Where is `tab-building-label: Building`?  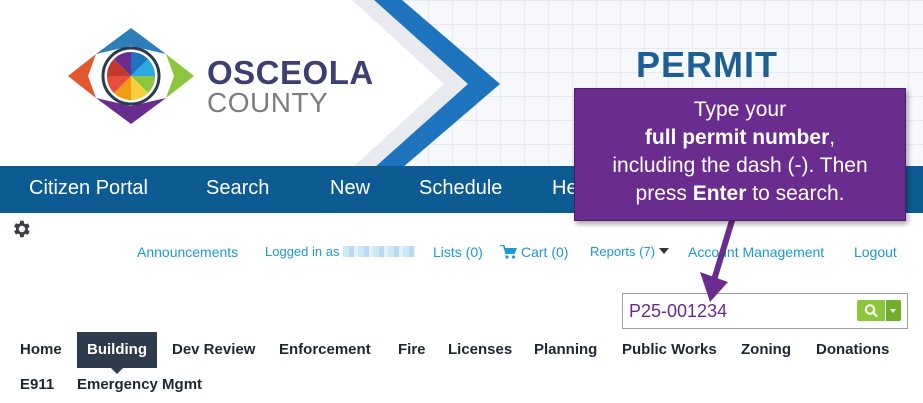 tab-building-label: Building is located at coordinates (117, 349).